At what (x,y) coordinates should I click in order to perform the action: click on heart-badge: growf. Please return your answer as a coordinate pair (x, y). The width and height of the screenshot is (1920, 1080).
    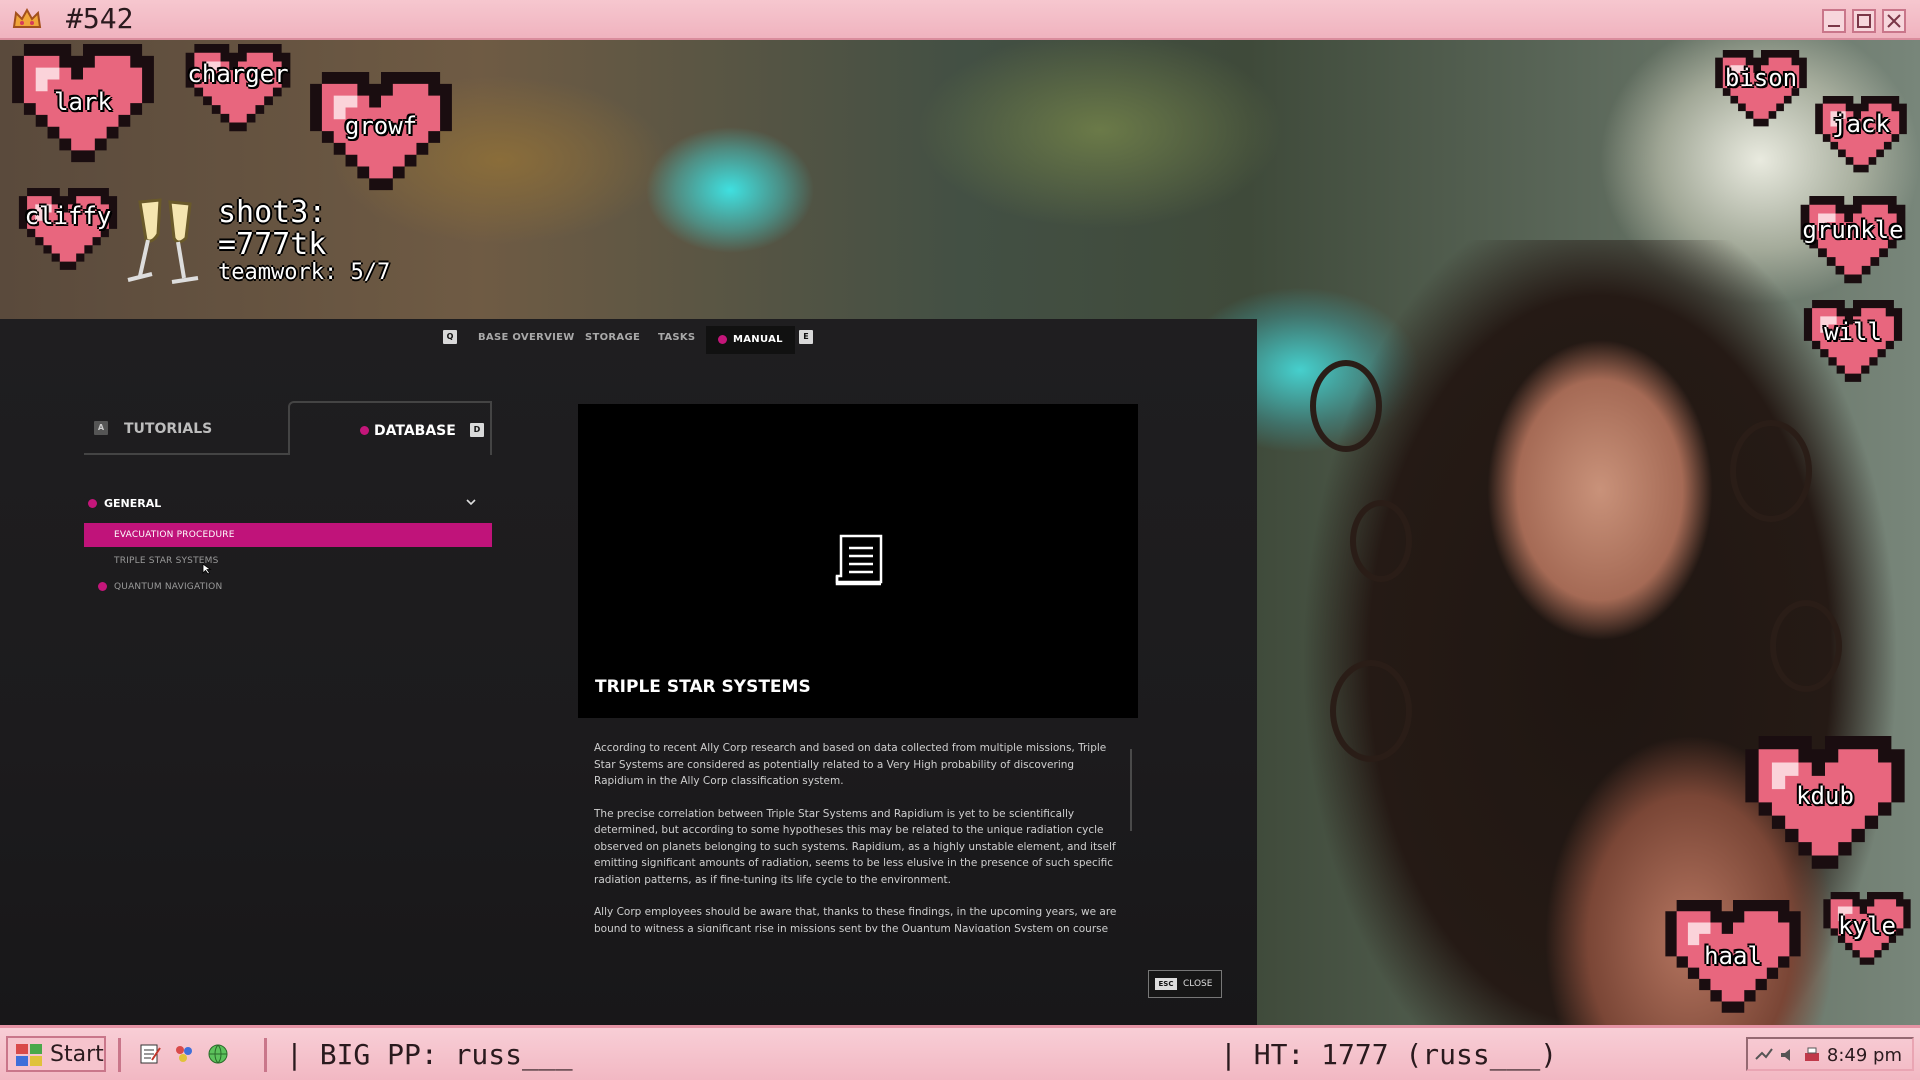
    Looking at the image, I should click on (381, 137).